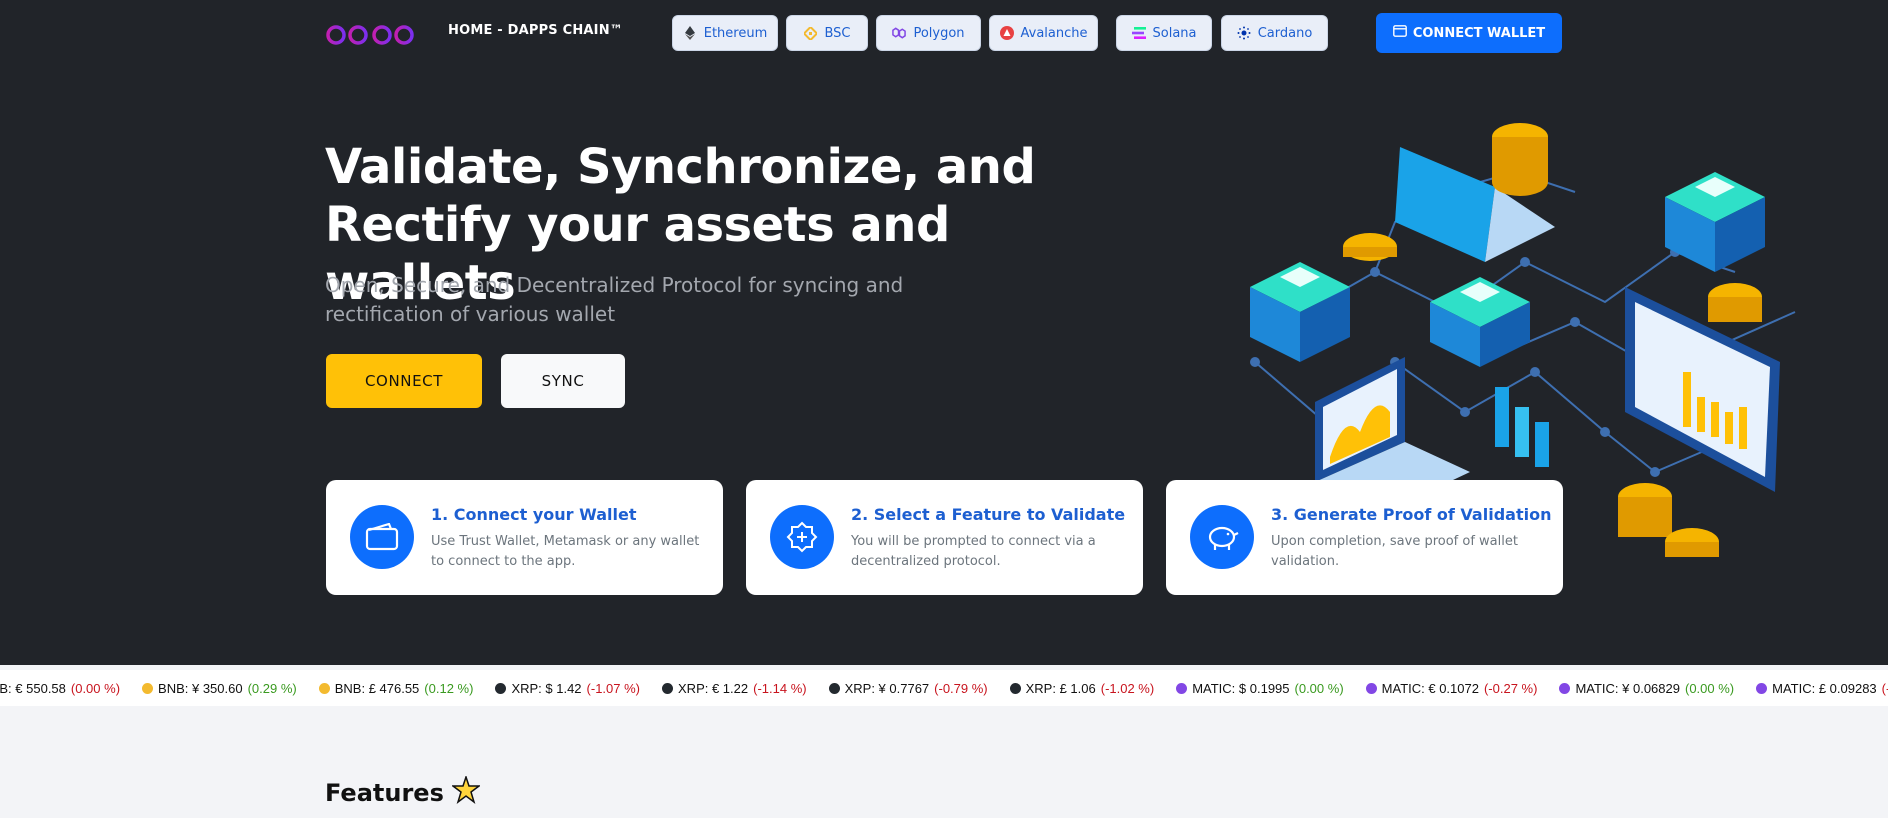  I want to click on chain-tab-label: Avalanche, so click(1054, 33).